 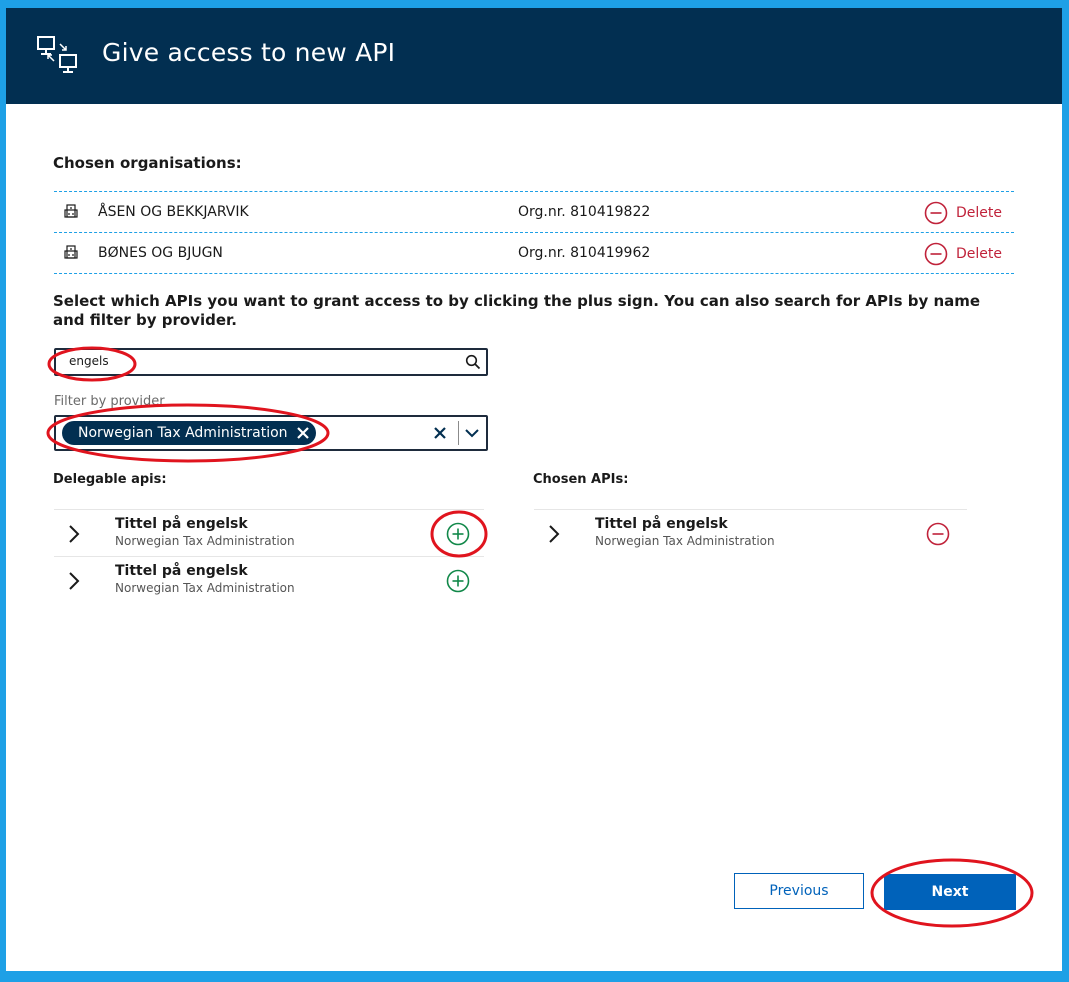 What do you see at coordinates (57, 54) in the screenshot?
I see `api-access-icon` at bounding box center [57, 54].